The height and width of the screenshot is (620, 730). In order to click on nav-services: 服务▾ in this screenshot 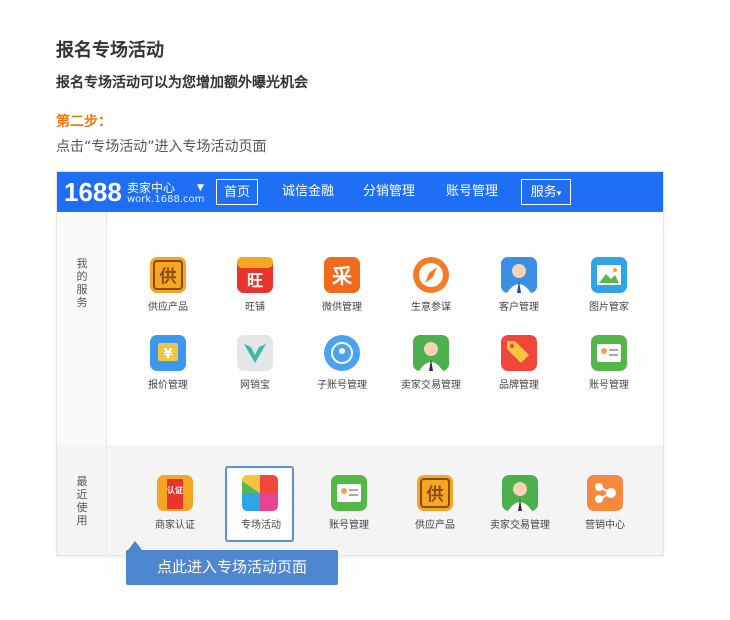, I will do `click(546, 192)`.